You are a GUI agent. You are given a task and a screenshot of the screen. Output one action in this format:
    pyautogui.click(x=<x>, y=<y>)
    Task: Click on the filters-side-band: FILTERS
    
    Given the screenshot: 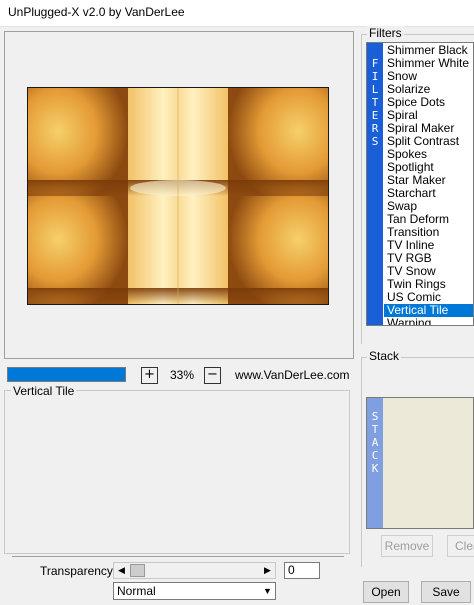 What is the action you would take?
    pyautogui.click(x=375, y=184)
    